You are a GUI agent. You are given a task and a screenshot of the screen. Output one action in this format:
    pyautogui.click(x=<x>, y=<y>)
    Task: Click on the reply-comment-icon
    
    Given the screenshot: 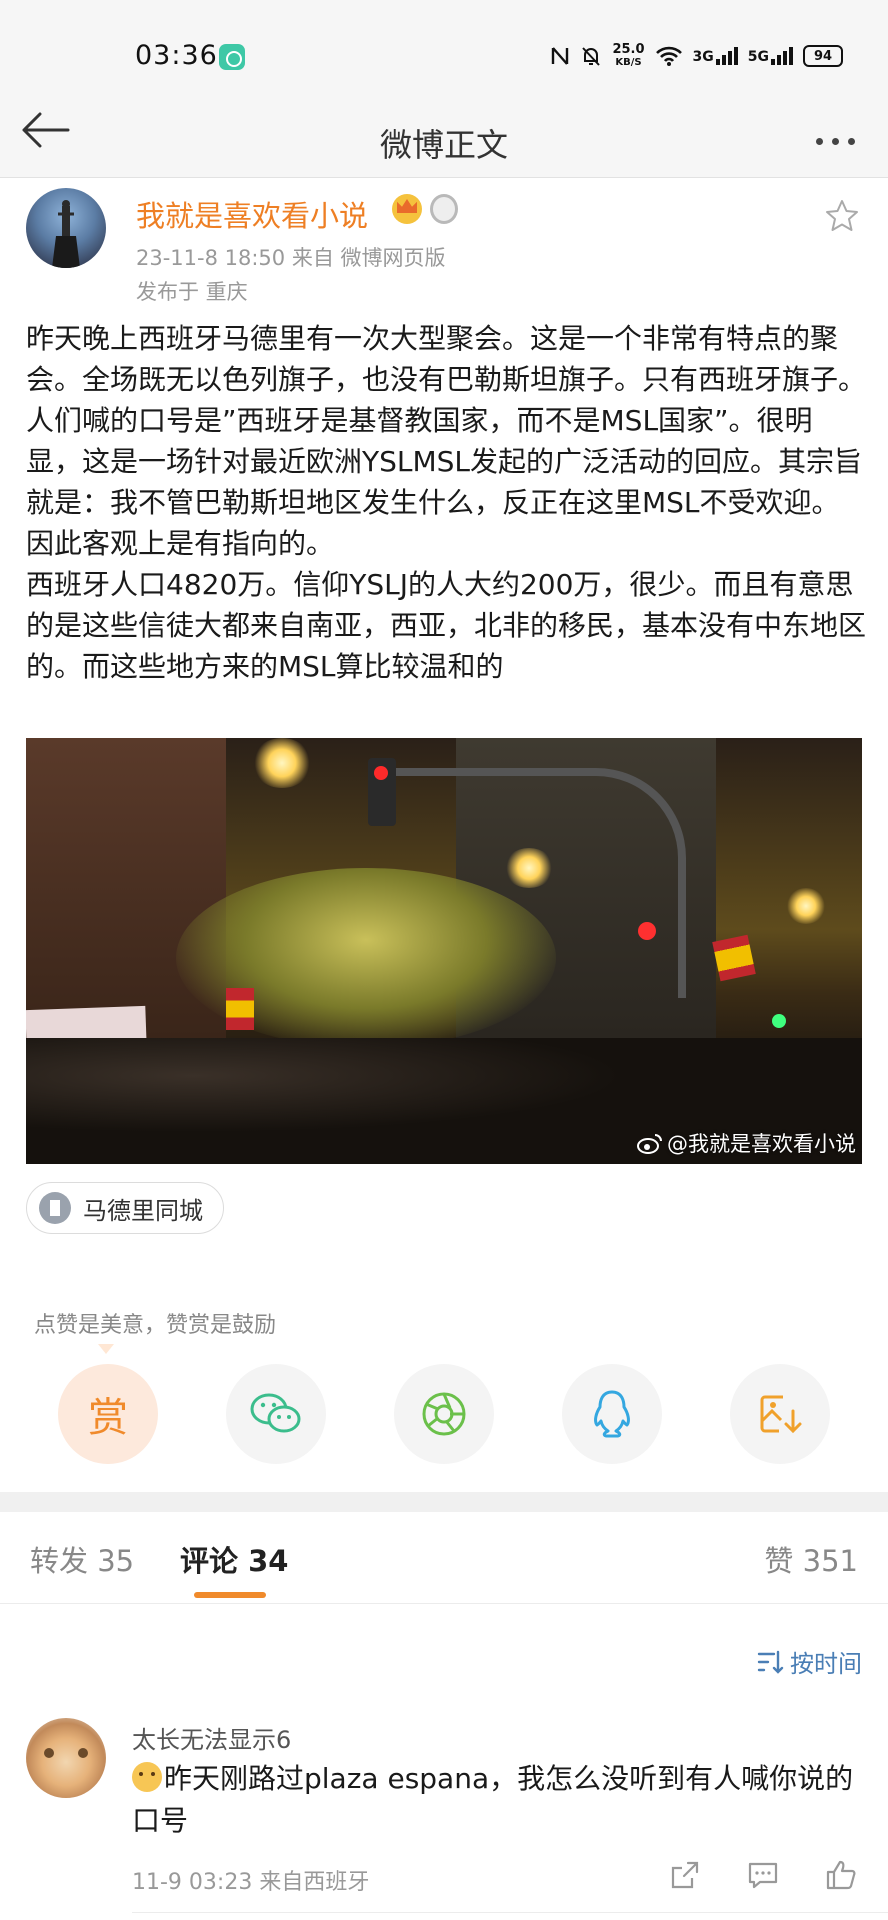 What is the action you would take?
    pyautogui.click(x=763, y=1875)
    